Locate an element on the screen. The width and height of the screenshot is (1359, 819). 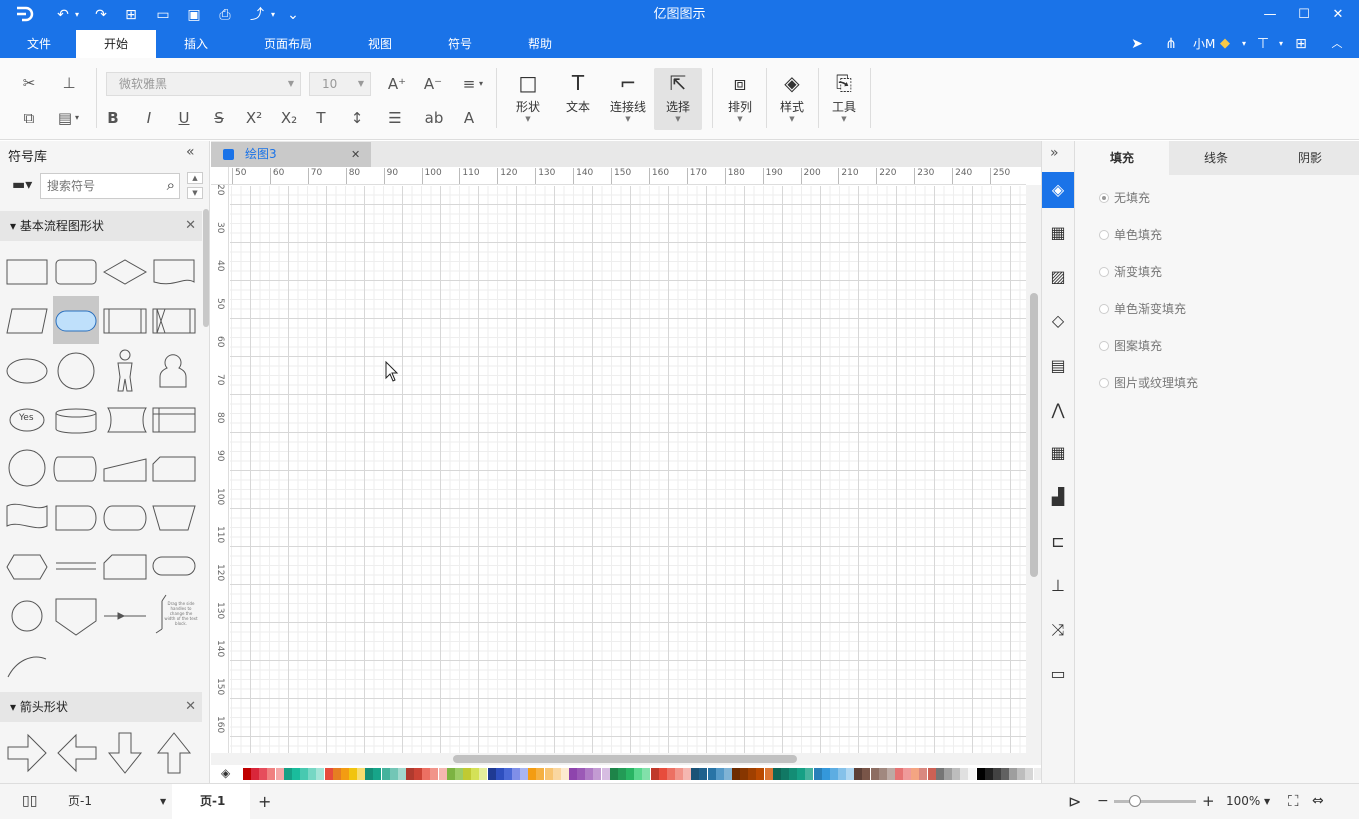
user-dropdown-icon: ▾ is located at coordinates (1244, 44).